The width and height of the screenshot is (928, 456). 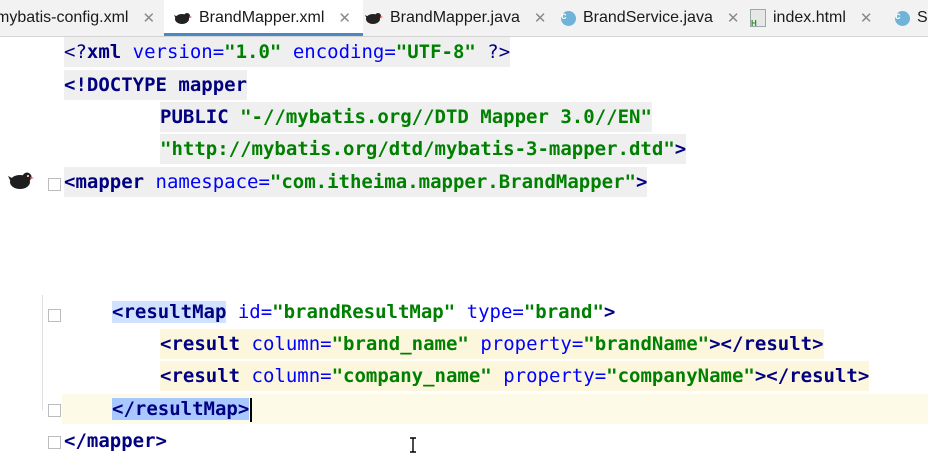 I want to click on code-line-2: <!DOCTYPE mapper, so click(x=156, y=85).